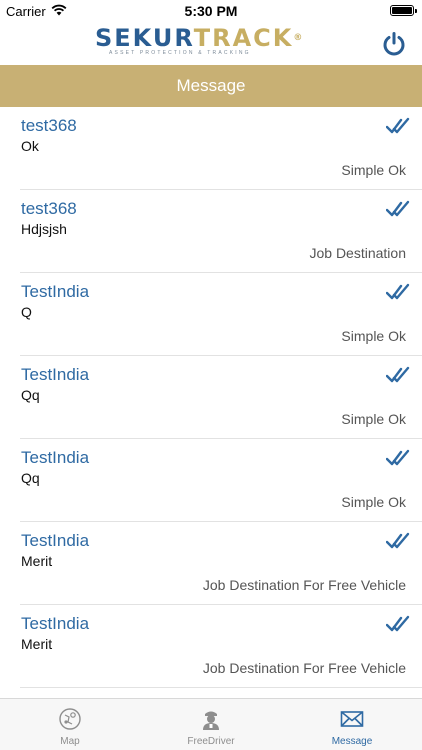  Describe the element at coordinates (26, 312) in the screenshot. I see `message-body: Q` at that location.